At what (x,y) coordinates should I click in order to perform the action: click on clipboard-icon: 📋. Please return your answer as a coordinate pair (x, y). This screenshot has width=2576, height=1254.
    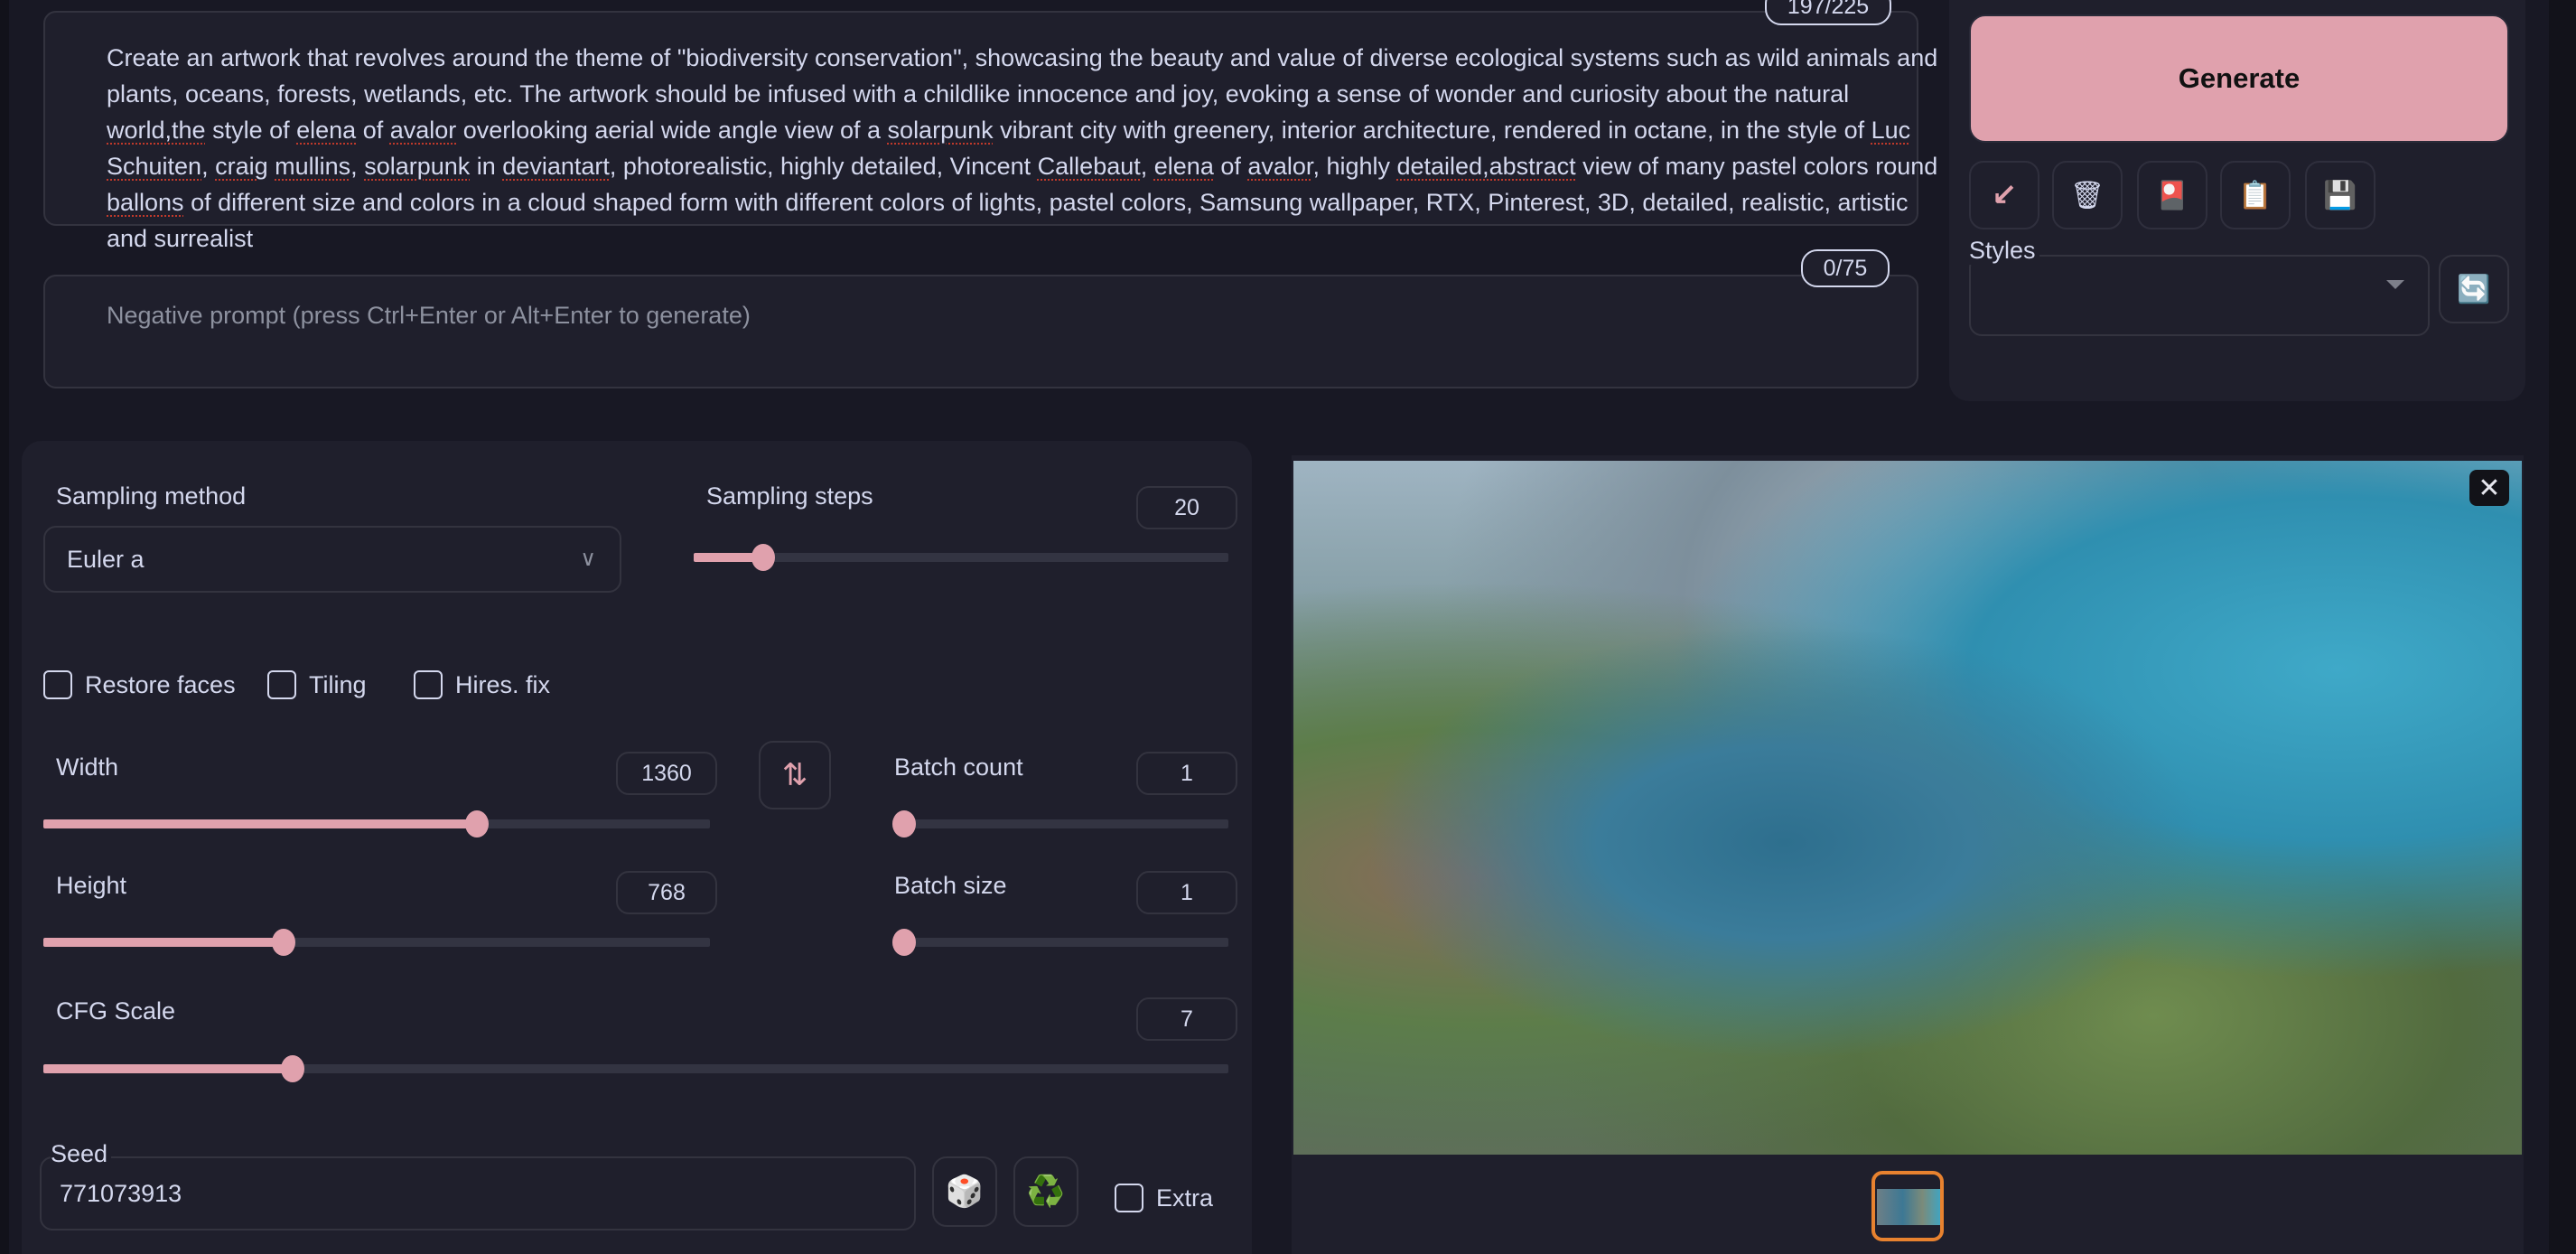
    Looking at the image, I should click on (2255, 195).